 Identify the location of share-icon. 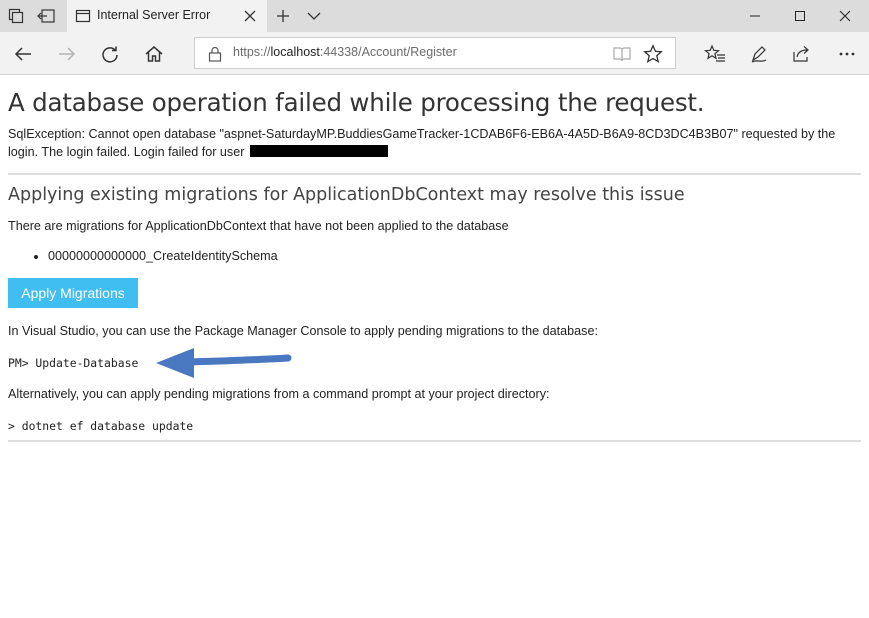
(802, 54).